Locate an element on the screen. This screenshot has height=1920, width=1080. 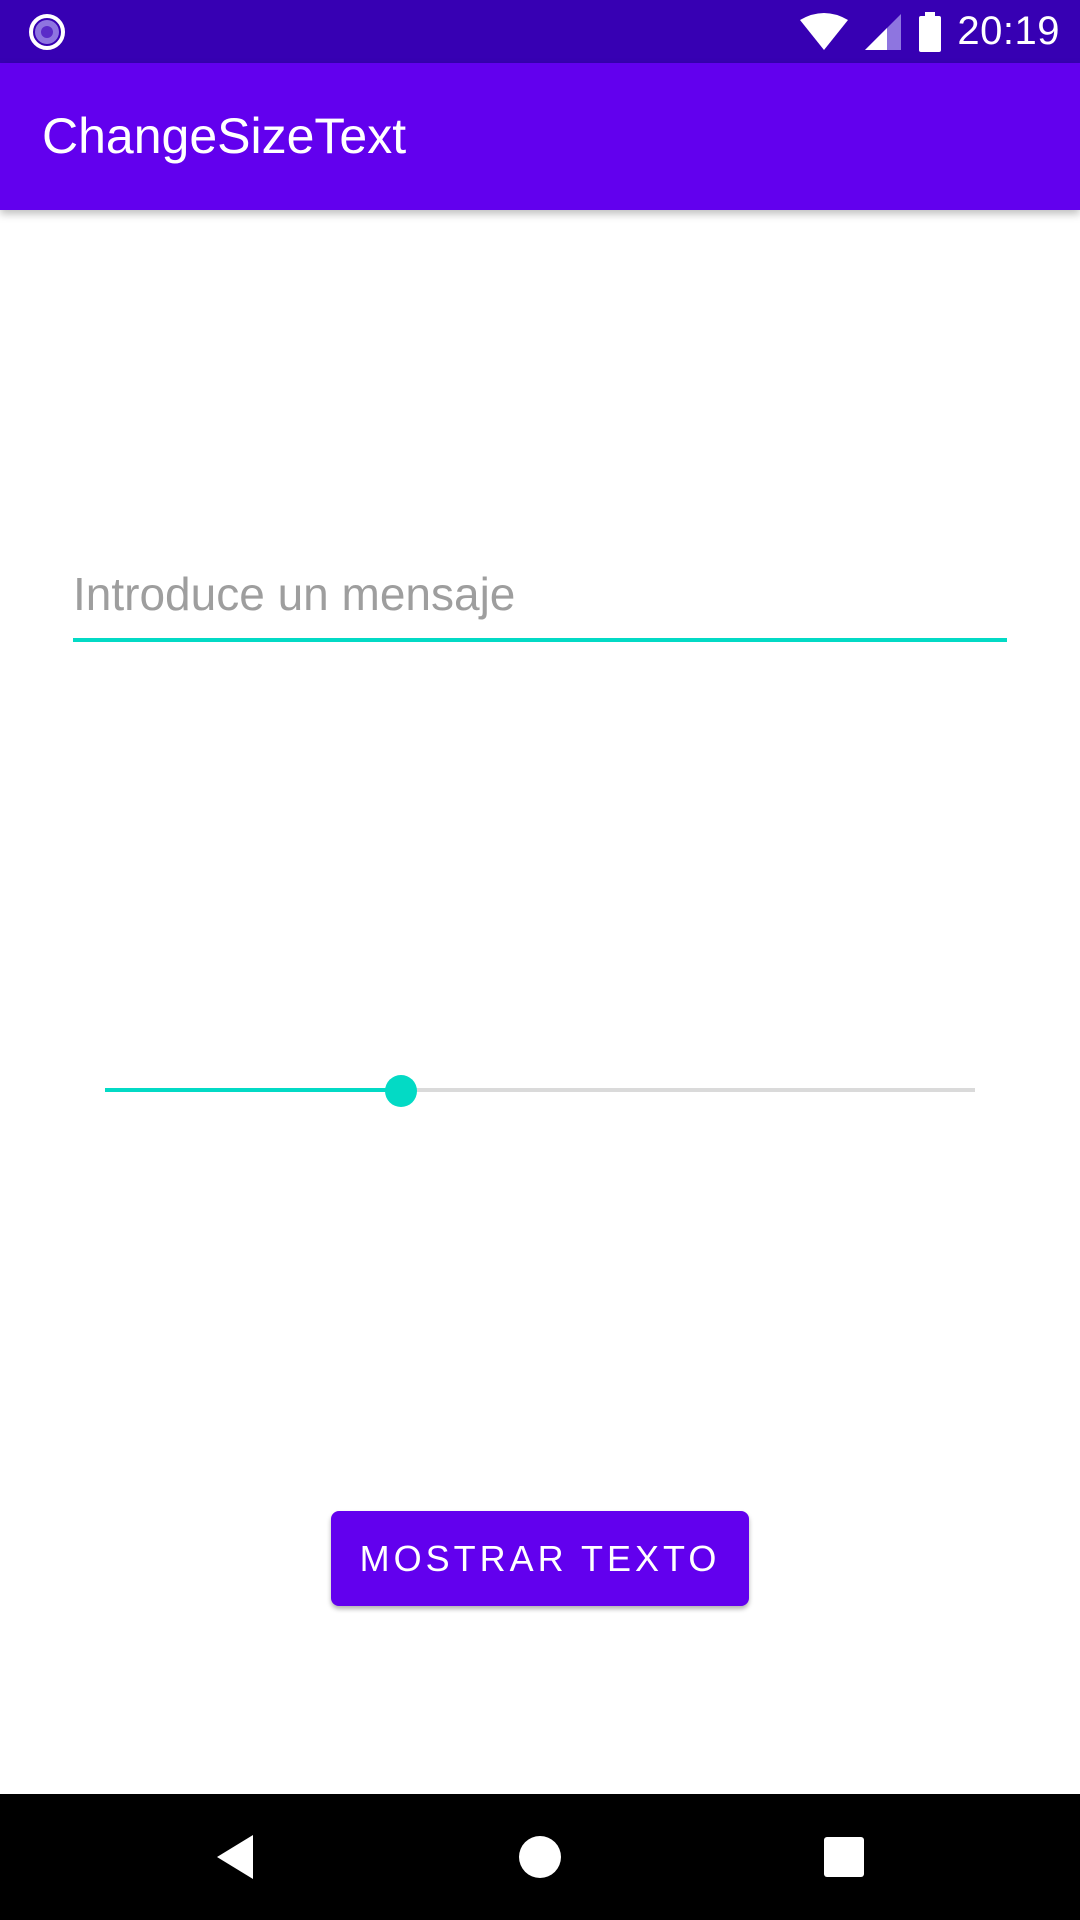
size-slider is located at coordinates (540, 1090).